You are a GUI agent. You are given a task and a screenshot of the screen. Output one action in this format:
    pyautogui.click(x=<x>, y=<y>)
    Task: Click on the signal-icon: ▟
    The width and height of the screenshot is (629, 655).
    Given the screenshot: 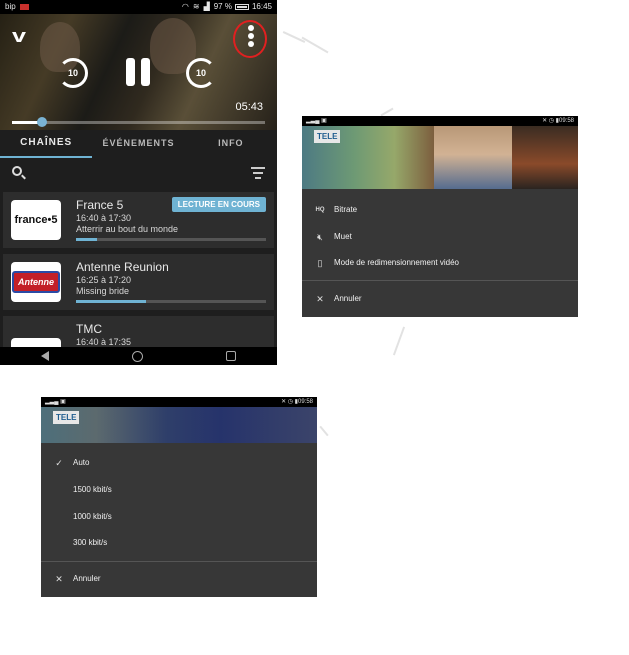 What is the action you would take?
    pyautogui.click(x=206, y=6)
    